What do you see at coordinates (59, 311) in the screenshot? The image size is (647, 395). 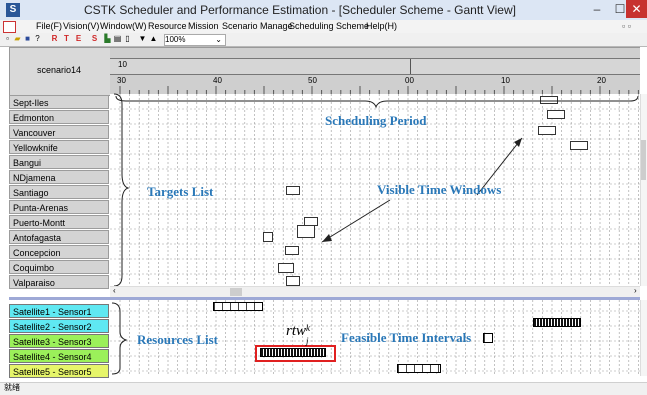 I see `resource-row: Satellite1 - Sensor1` at bounding box center [59, 311].